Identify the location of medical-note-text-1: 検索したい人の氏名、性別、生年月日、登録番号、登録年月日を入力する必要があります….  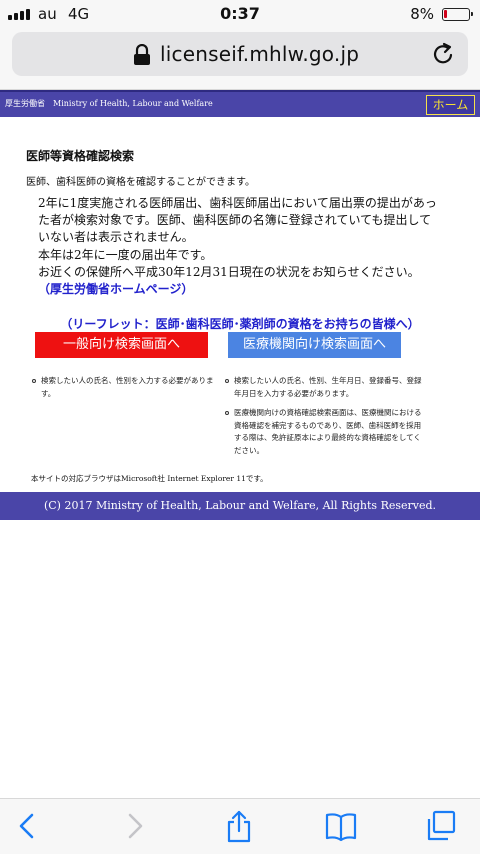
(328, 387).